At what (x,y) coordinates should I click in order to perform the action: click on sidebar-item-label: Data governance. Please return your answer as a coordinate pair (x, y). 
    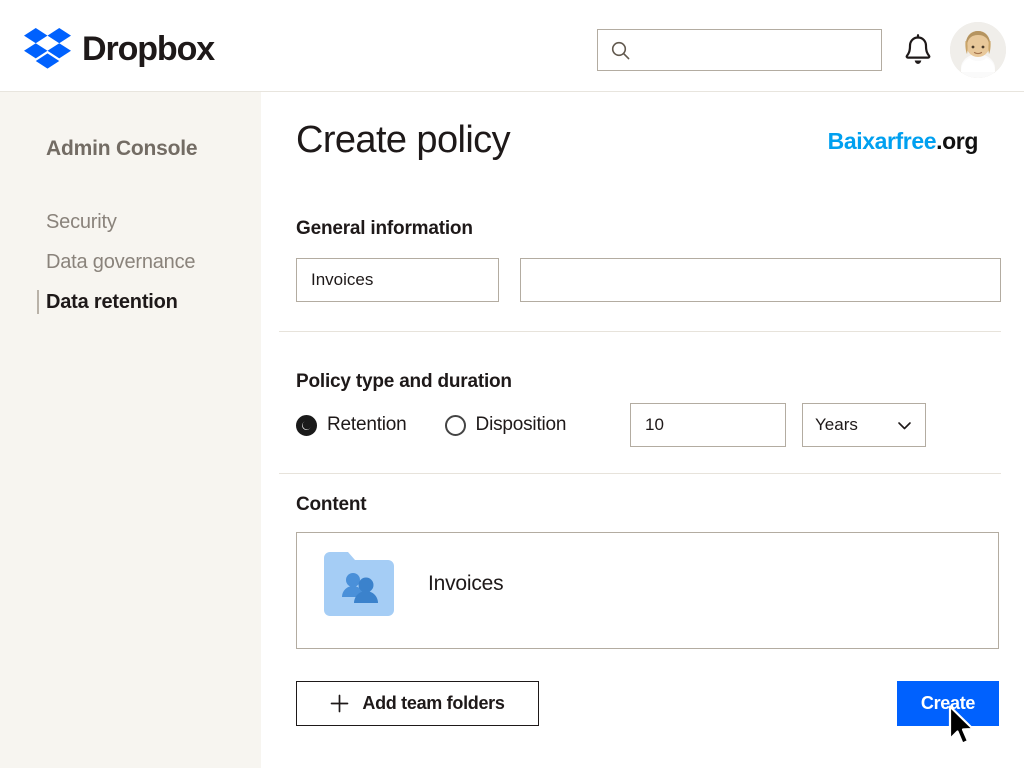
    Looking at the image, I should click on (121, 262).